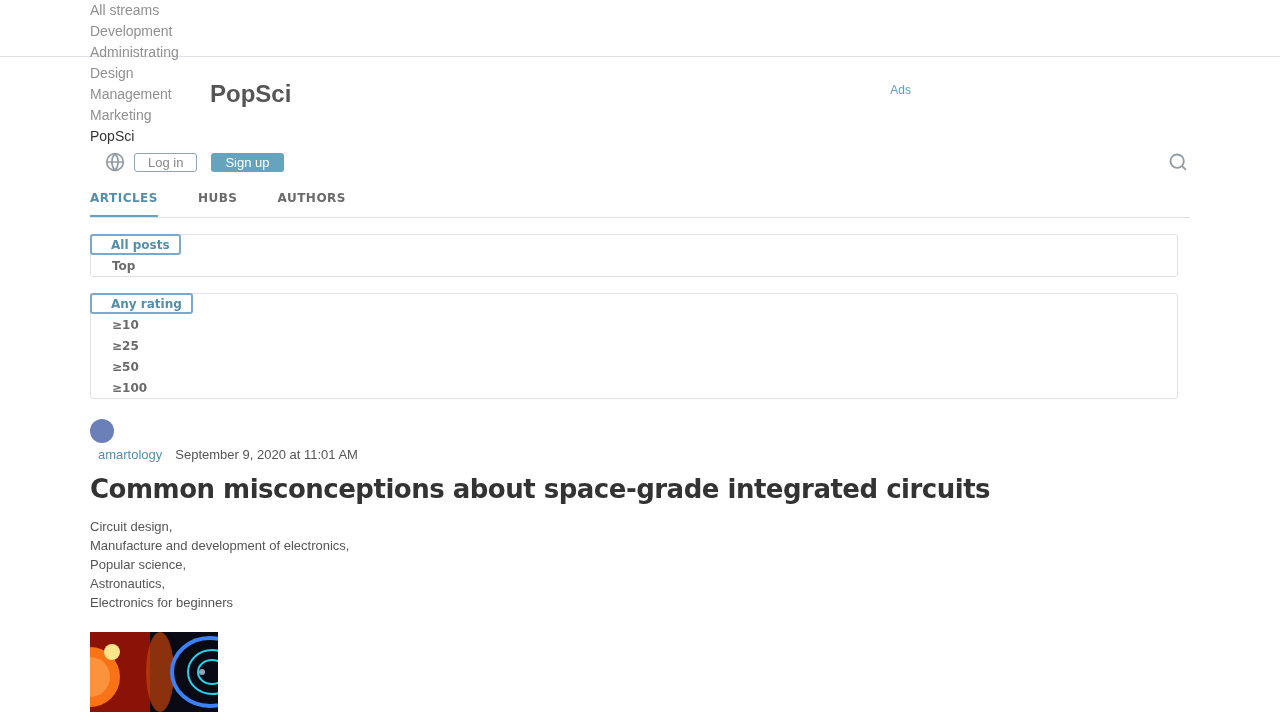  Describe the element at coordinates (138, 564) in the screenshot. I see `hub-link: Popular science,` at that location.